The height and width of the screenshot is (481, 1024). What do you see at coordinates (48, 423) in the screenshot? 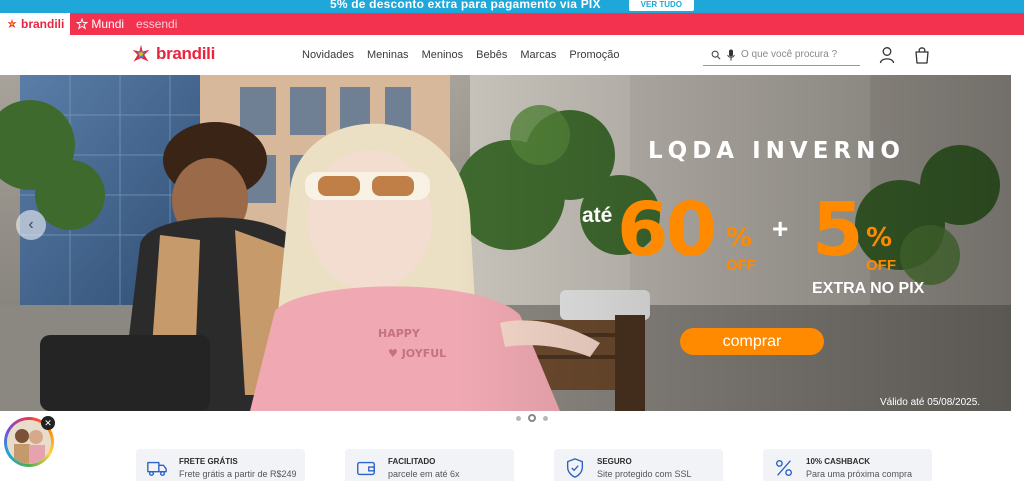
I see `close-icon: ✕` at bounding box center [48, 423].